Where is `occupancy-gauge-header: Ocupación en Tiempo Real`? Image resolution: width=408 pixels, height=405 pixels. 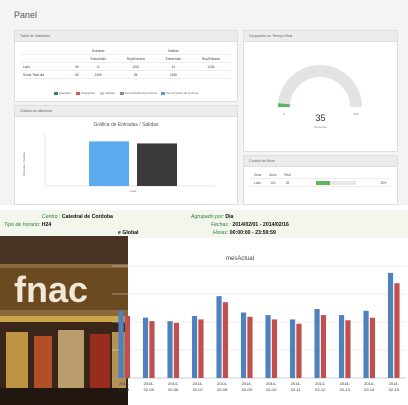 occupancy-gauge-header: Ocupación en Tiempo Real is located at coordinates (320, 36).